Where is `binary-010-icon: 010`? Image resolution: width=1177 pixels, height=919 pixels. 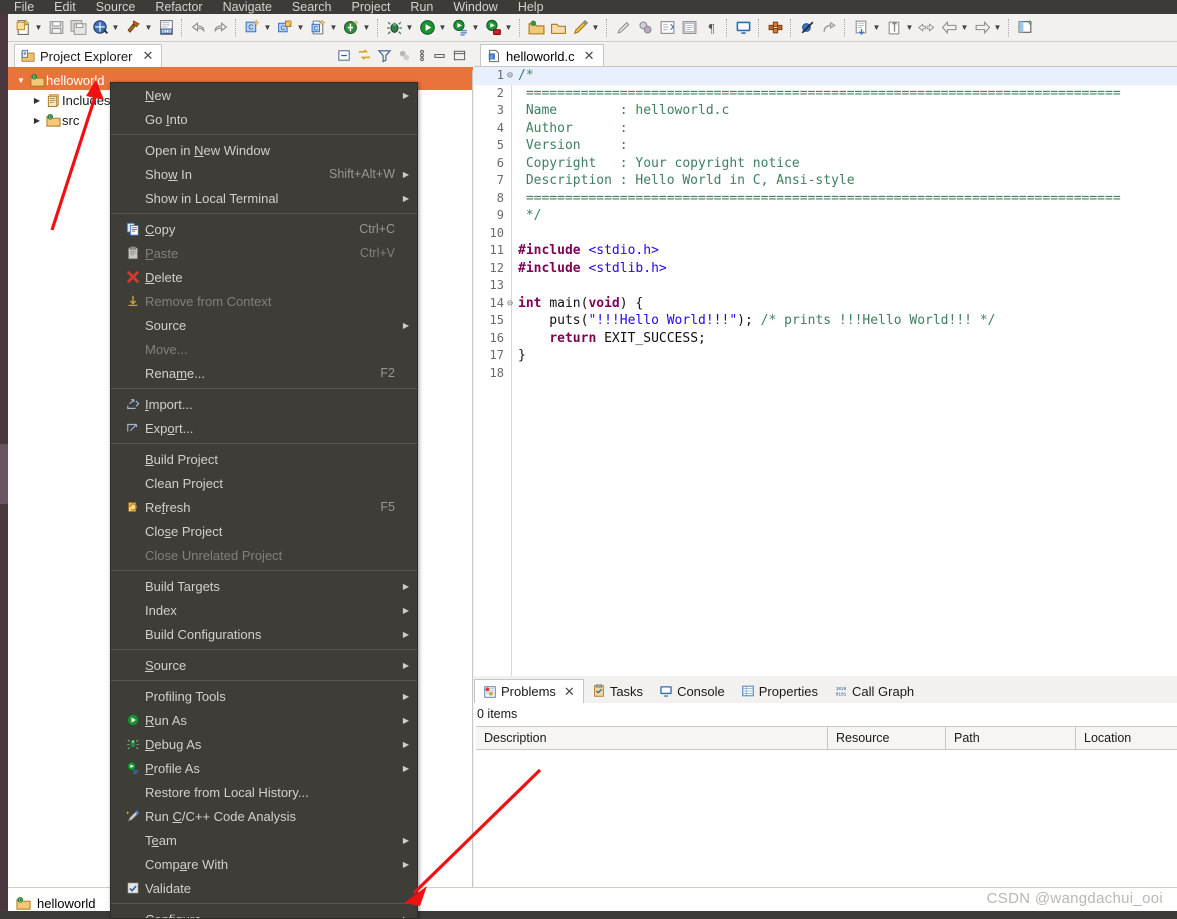
binary-010-icon: 010 is located at coordinates (166, 28).